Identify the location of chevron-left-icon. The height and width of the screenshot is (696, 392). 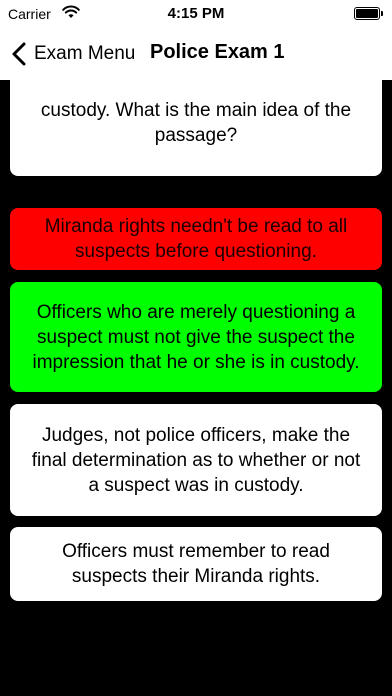
(20, 54).